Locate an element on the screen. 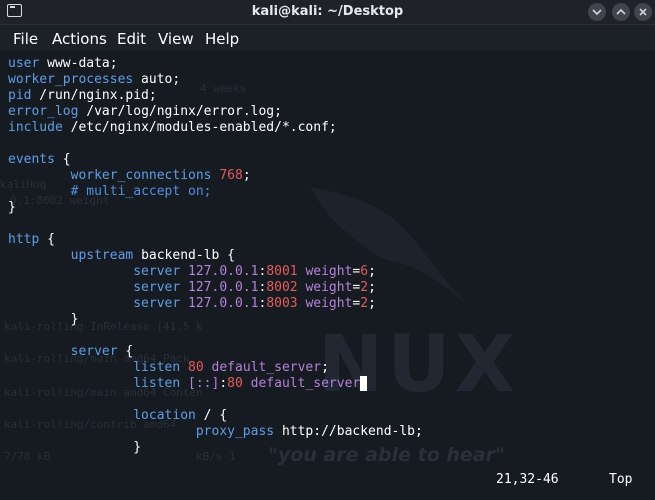 The height and width of the screenshot is (500, 655). text-cursor: ; is located at coordinates (364, 383).